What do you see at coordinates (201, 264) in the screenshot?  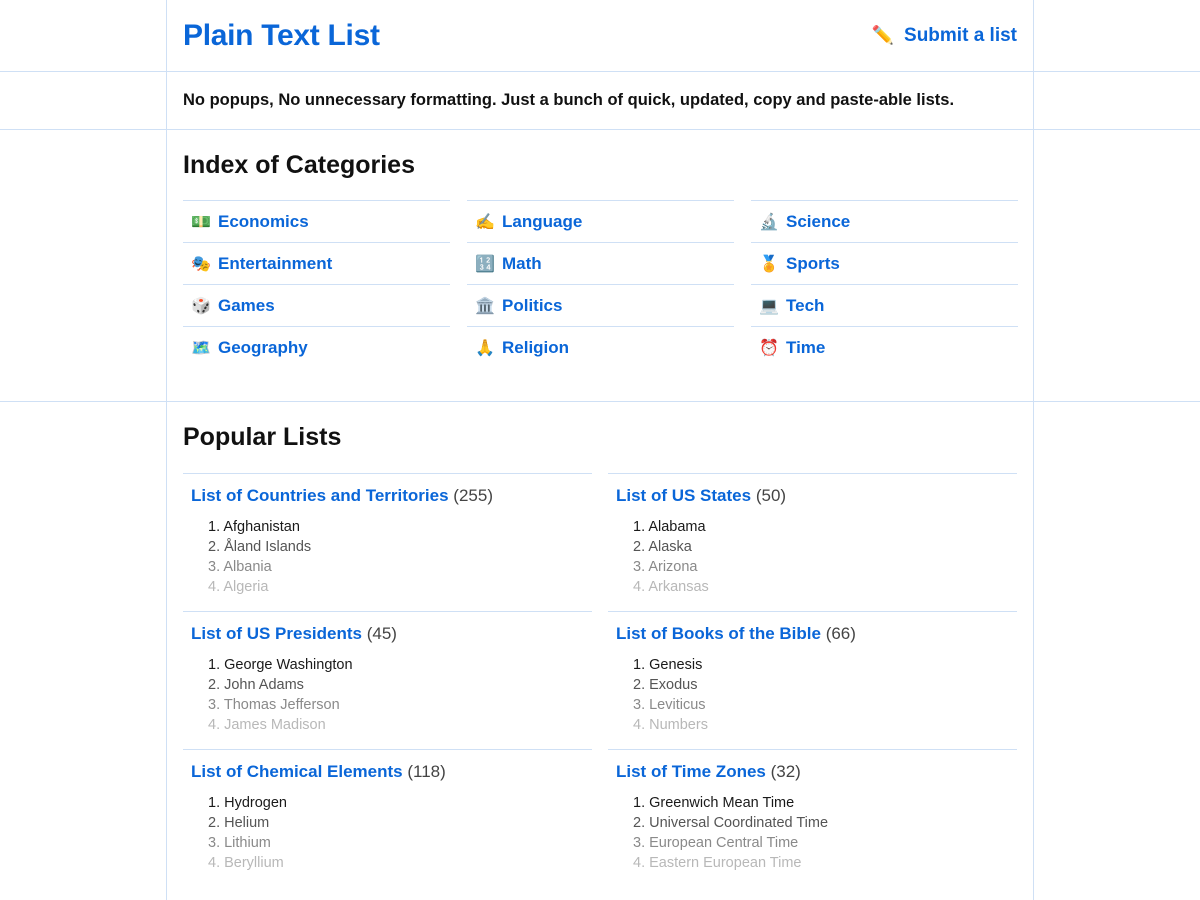 I see `theater-masks-icon: 🎭` at bounding box center [201, 264].